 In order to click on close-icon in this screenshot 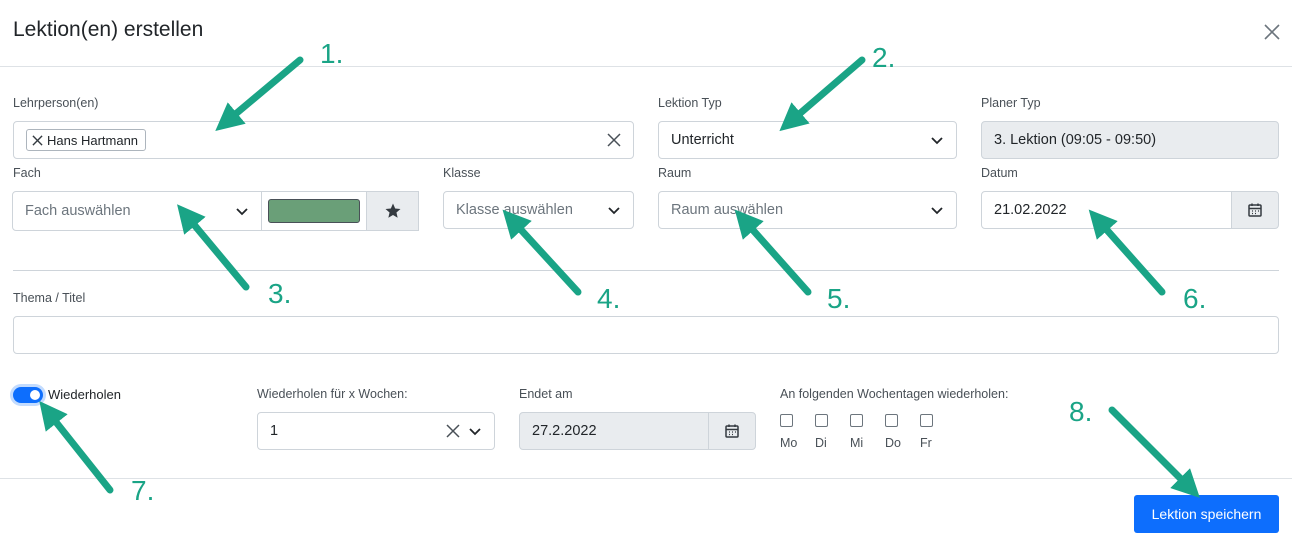, I will do `click(1272, 32)`.